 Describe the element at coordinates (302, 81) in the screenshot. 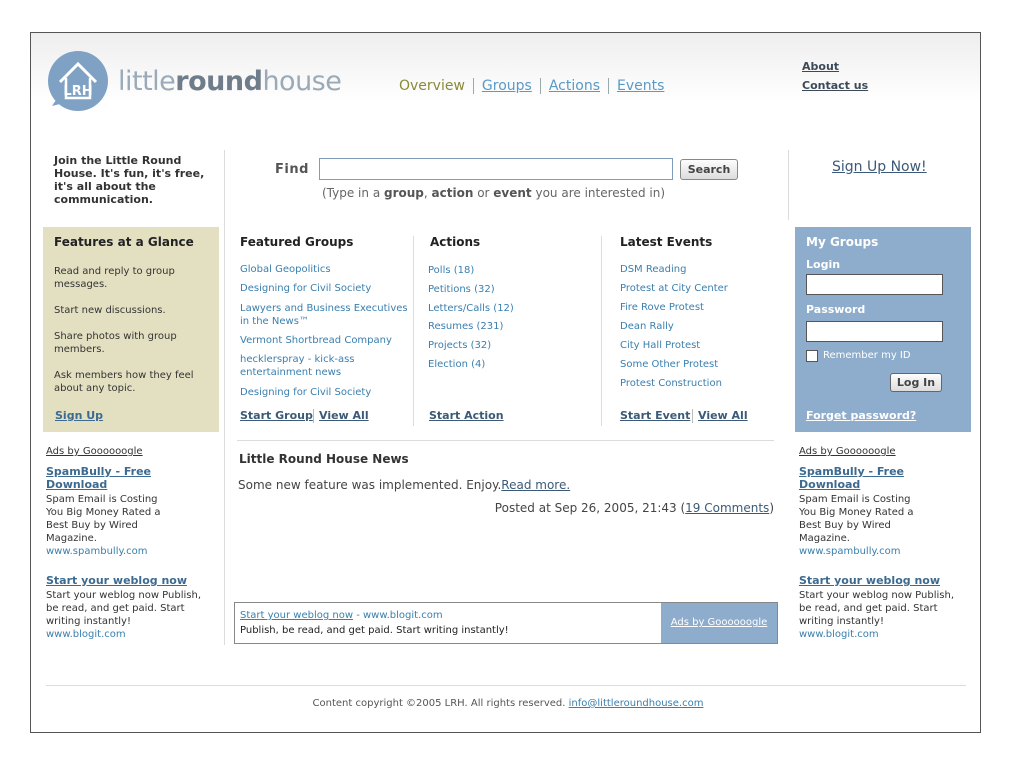

I see `logo-text-house: house` at that location.